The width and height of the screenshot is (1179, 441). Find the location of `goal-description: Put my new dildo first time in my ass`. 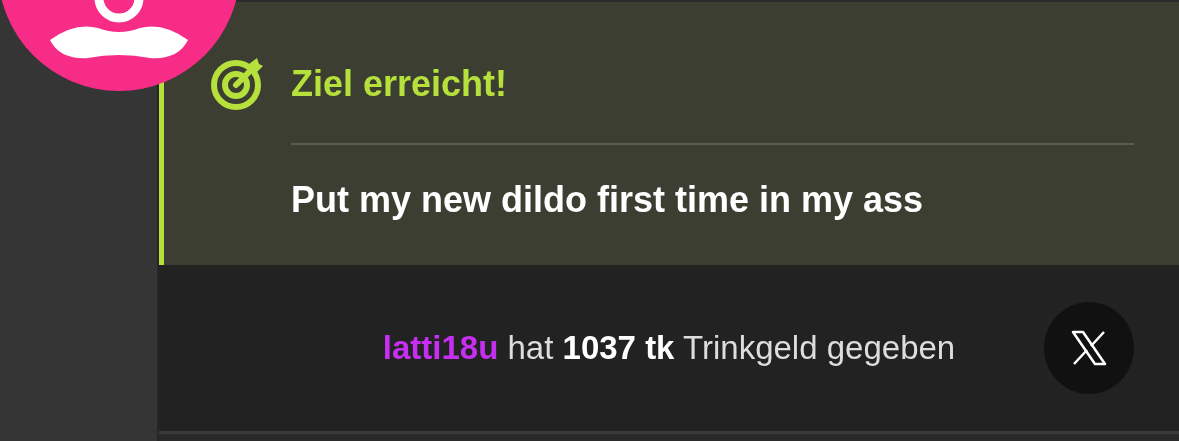

goal-description: Put my new dildo first time in my ass is located at coordinates (608, 200).